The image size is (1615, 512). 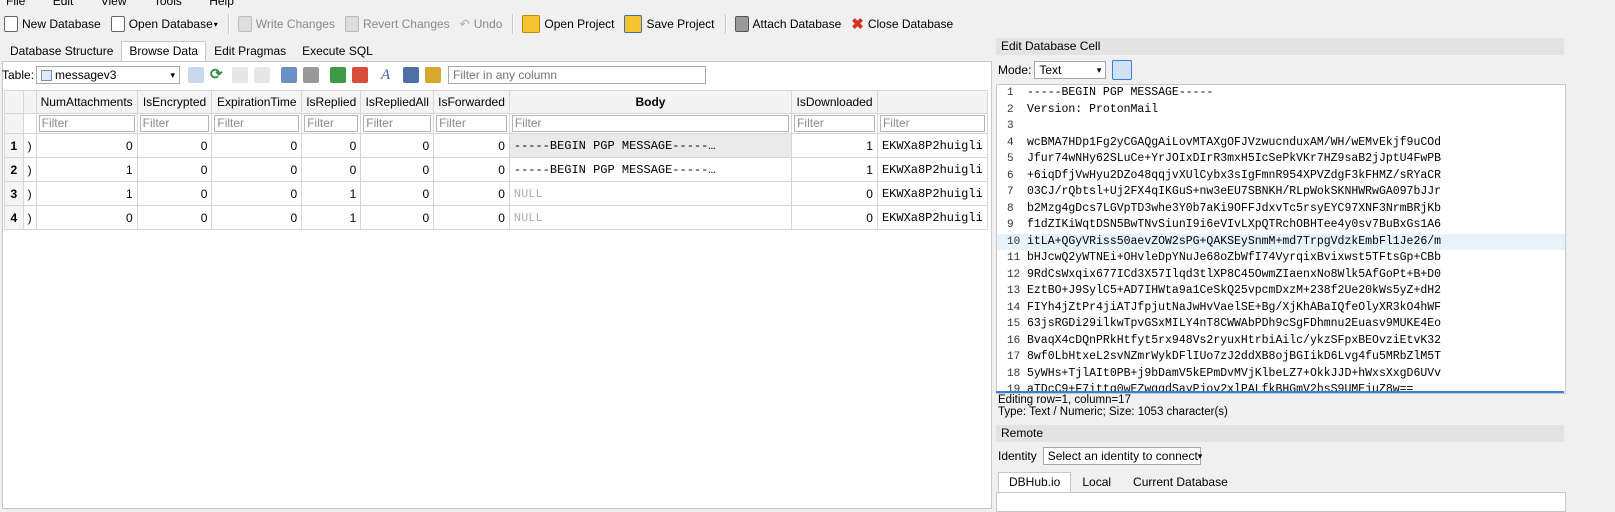 I want to click on column-header: IsRepliedAll, so click(x=397, y=102).